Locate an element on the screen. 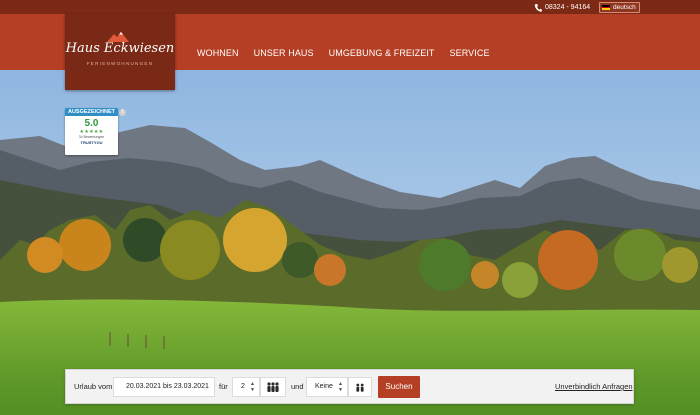  badge-score: 5.0 is located at coordinates (91, 123).